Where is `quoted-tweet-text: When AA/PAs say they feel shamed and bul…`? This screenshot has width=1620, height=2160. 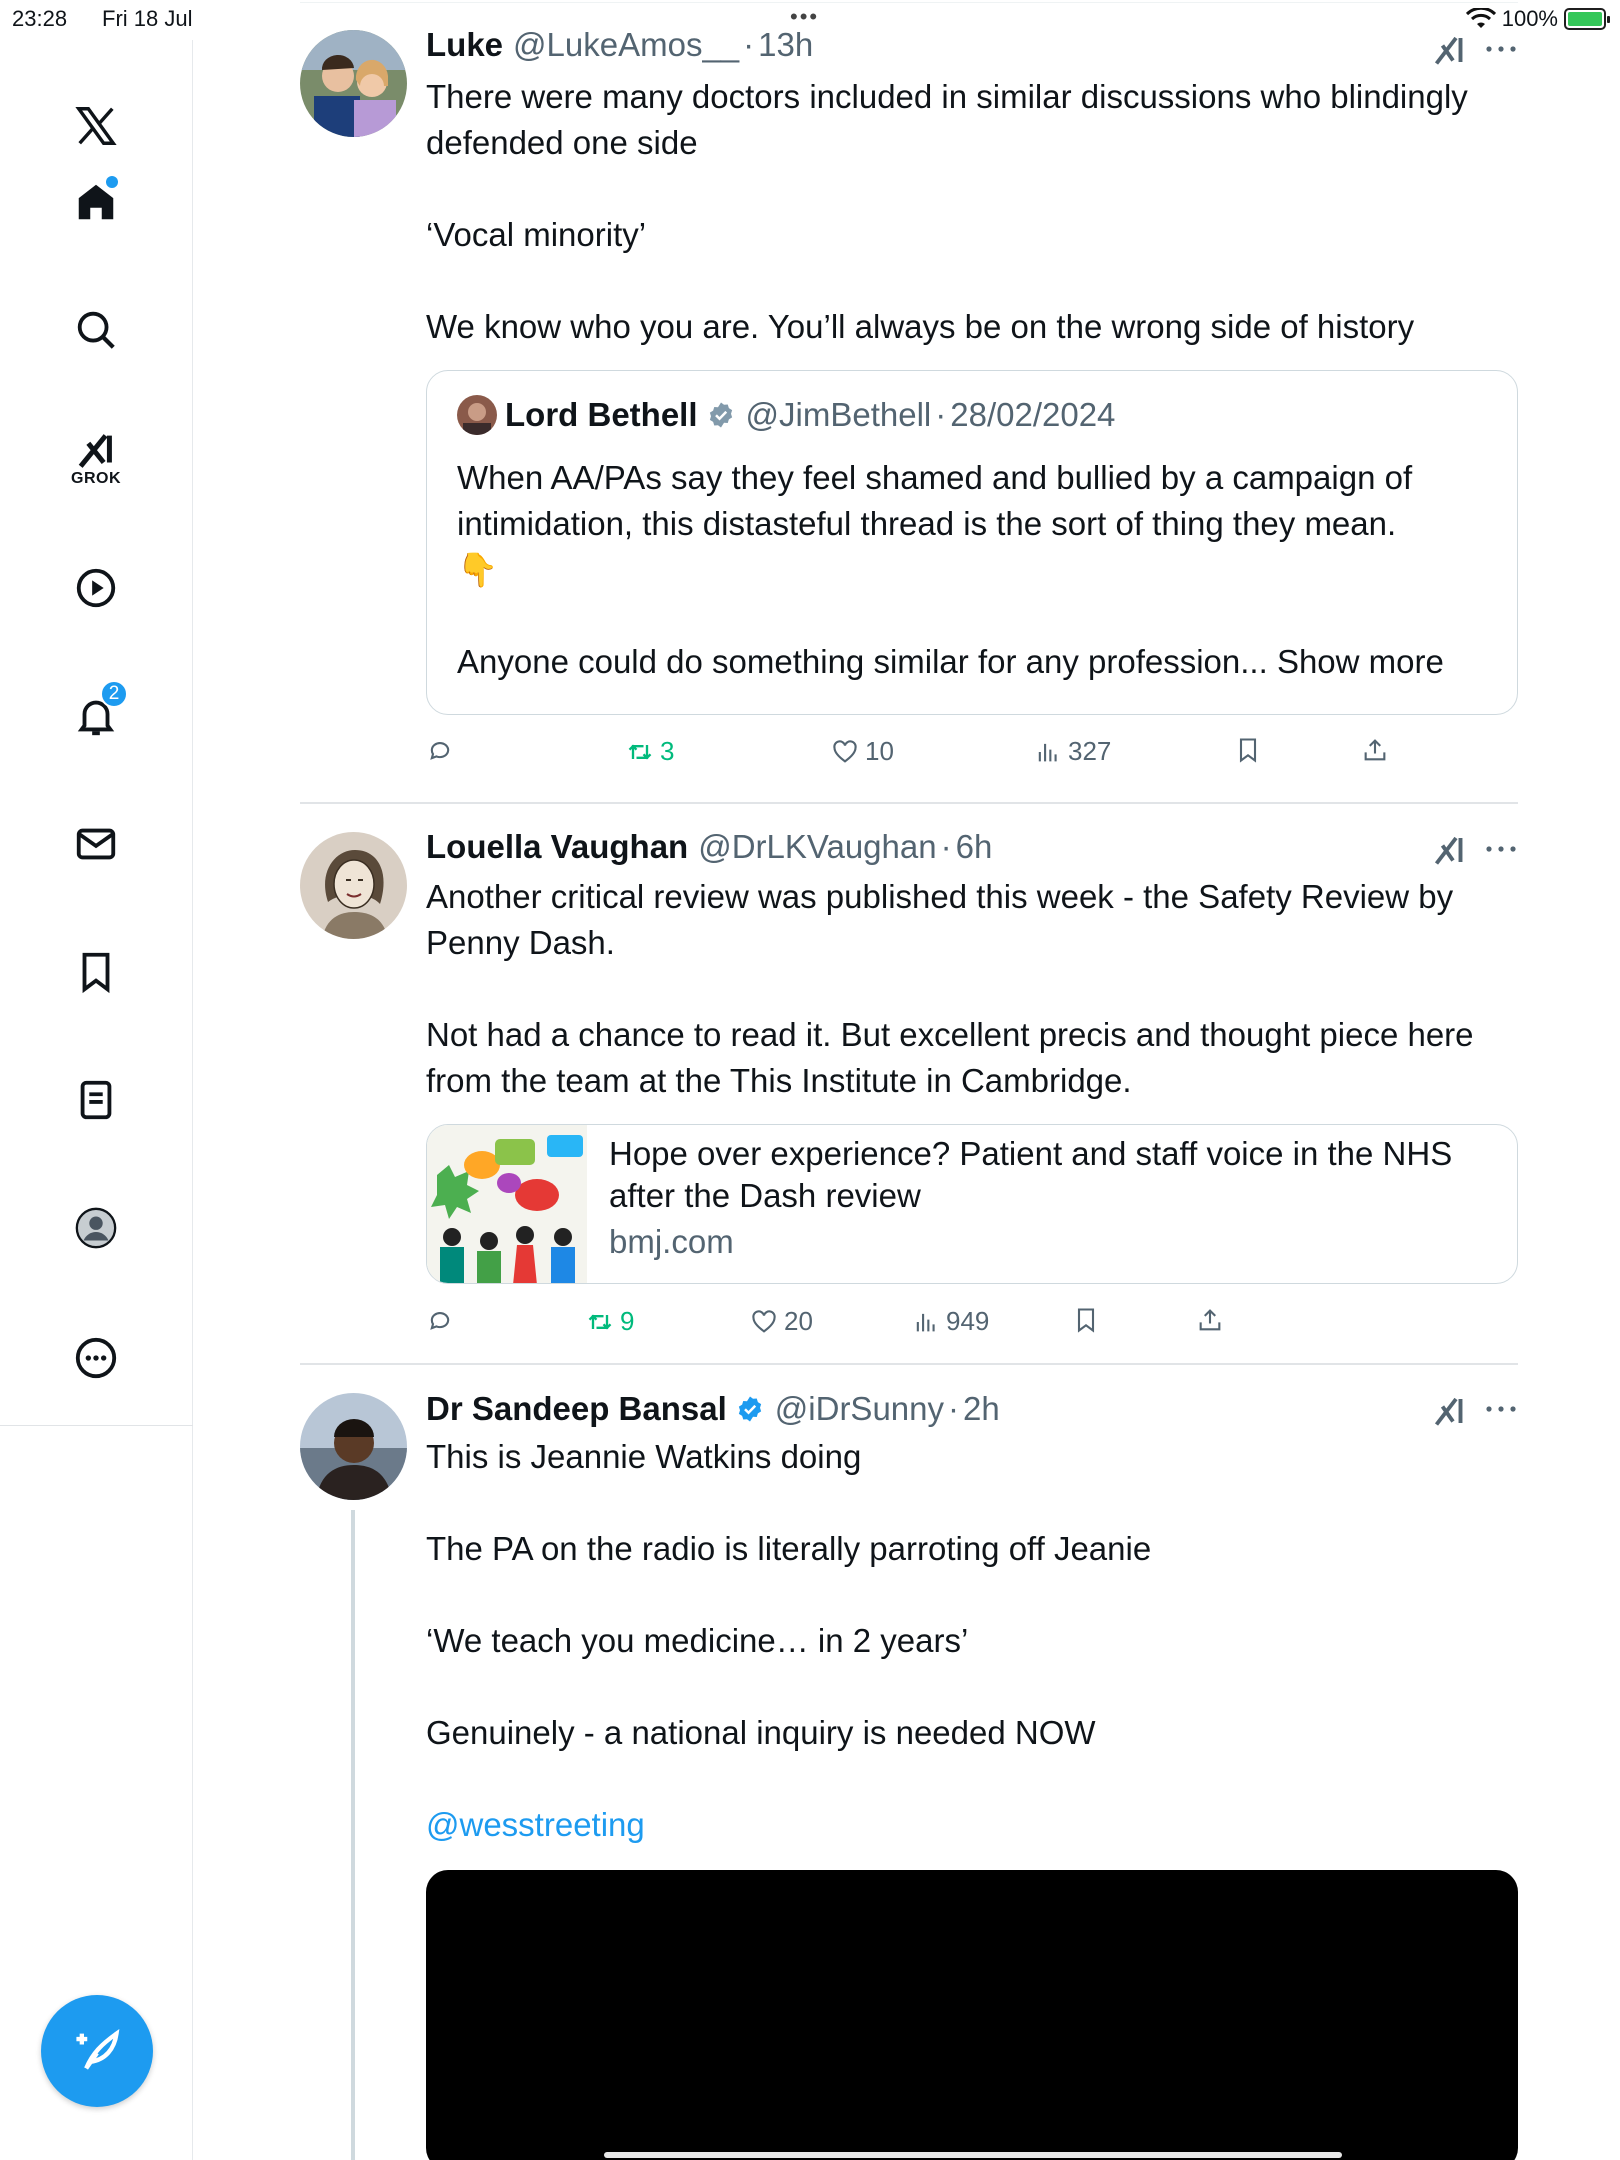 quoted-tweet-text: When AA/PAs say they feel shamed and bul… is located at coordinates (977, 570).